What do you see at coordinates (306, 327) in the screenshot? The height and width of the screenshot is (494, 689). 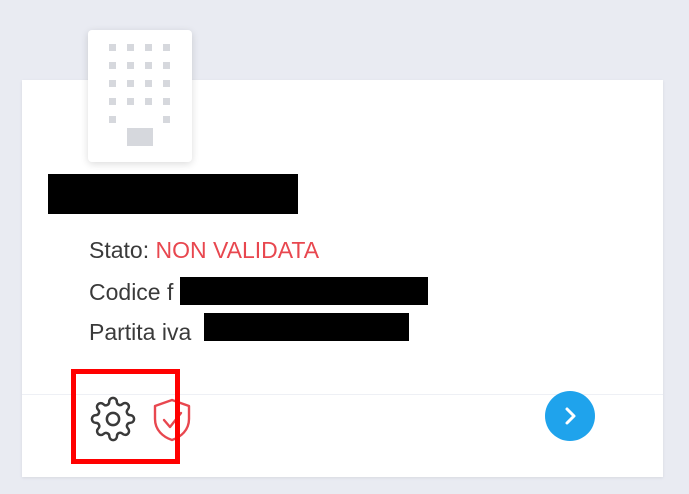 I see `vat-redacted` at bounding box center [306, 327].